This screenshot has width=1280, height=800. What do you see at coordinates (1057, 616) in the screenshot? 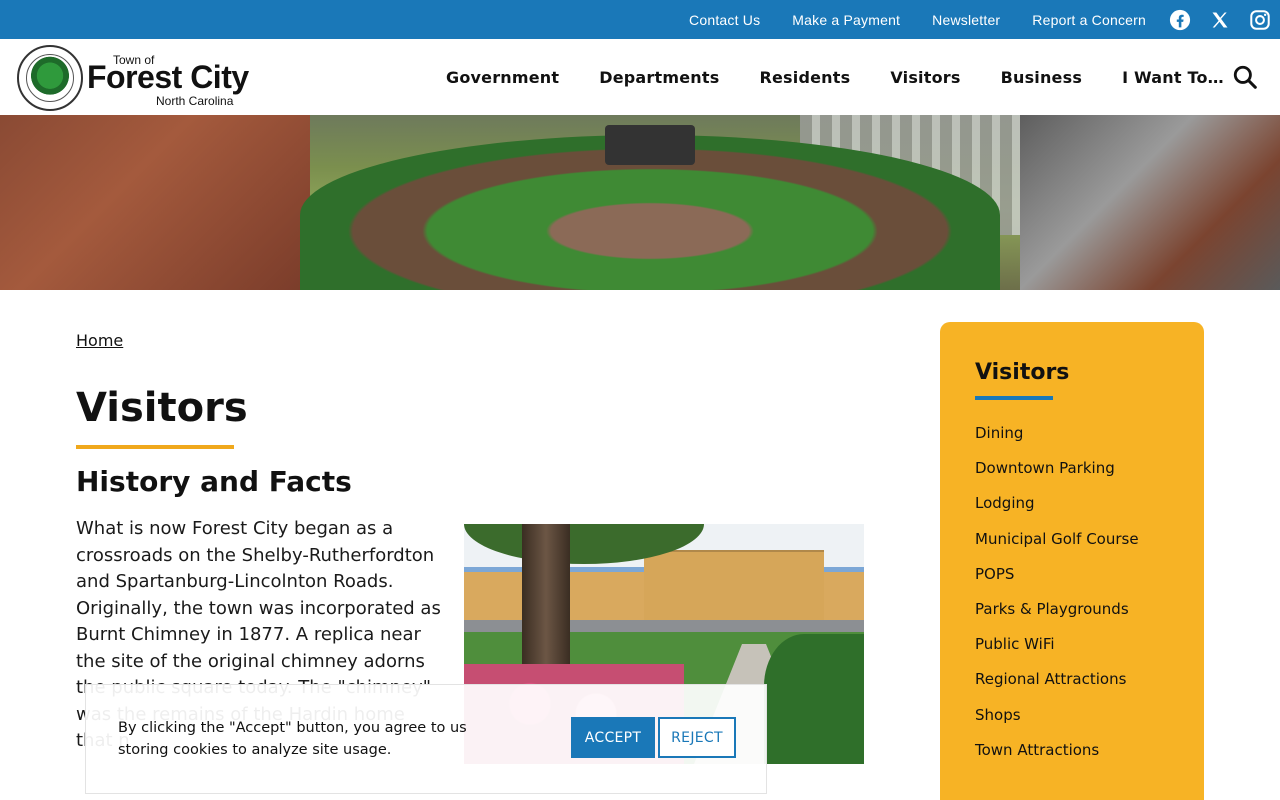
I see `sidebar-item-parks: Parks & Playgrounds` at bounding box center [1057, 616].